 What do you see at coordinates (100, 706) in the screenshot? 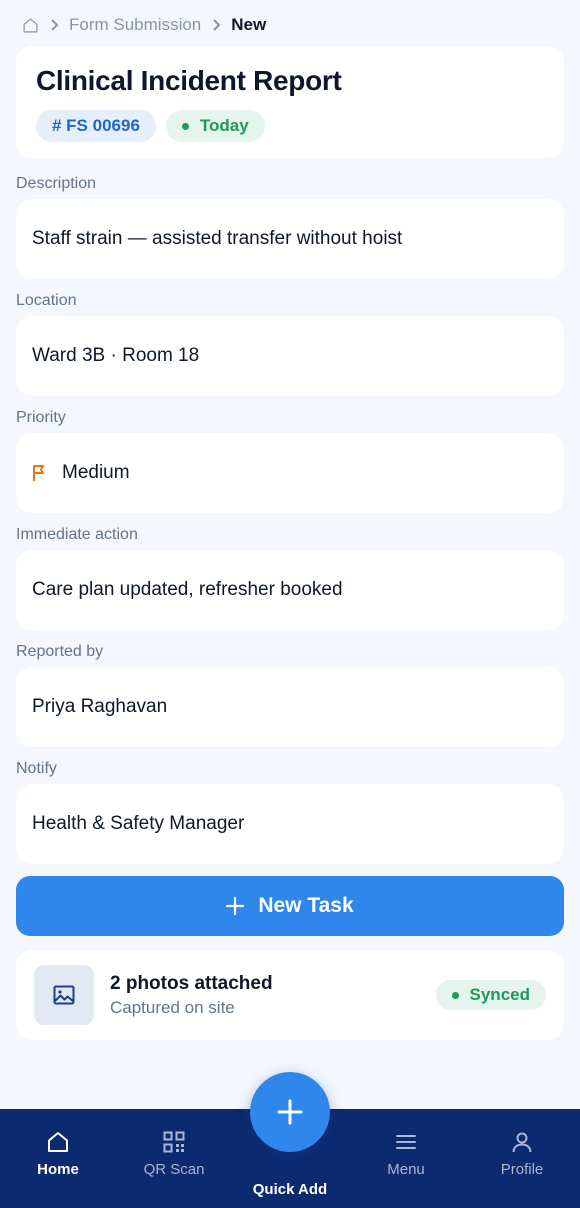
I see `reported-by-value: Priya Raghavan` at bounding box center [100, 706].